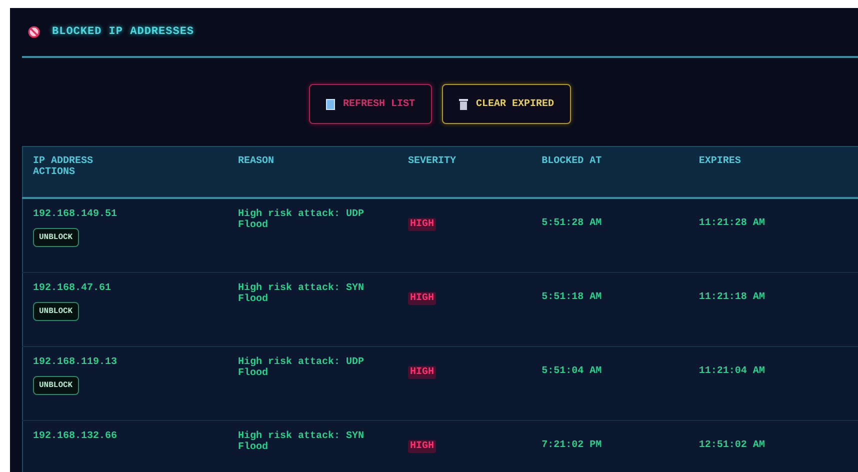  I want to click on ip-address: 192.168.119.13, so click(75, 362).